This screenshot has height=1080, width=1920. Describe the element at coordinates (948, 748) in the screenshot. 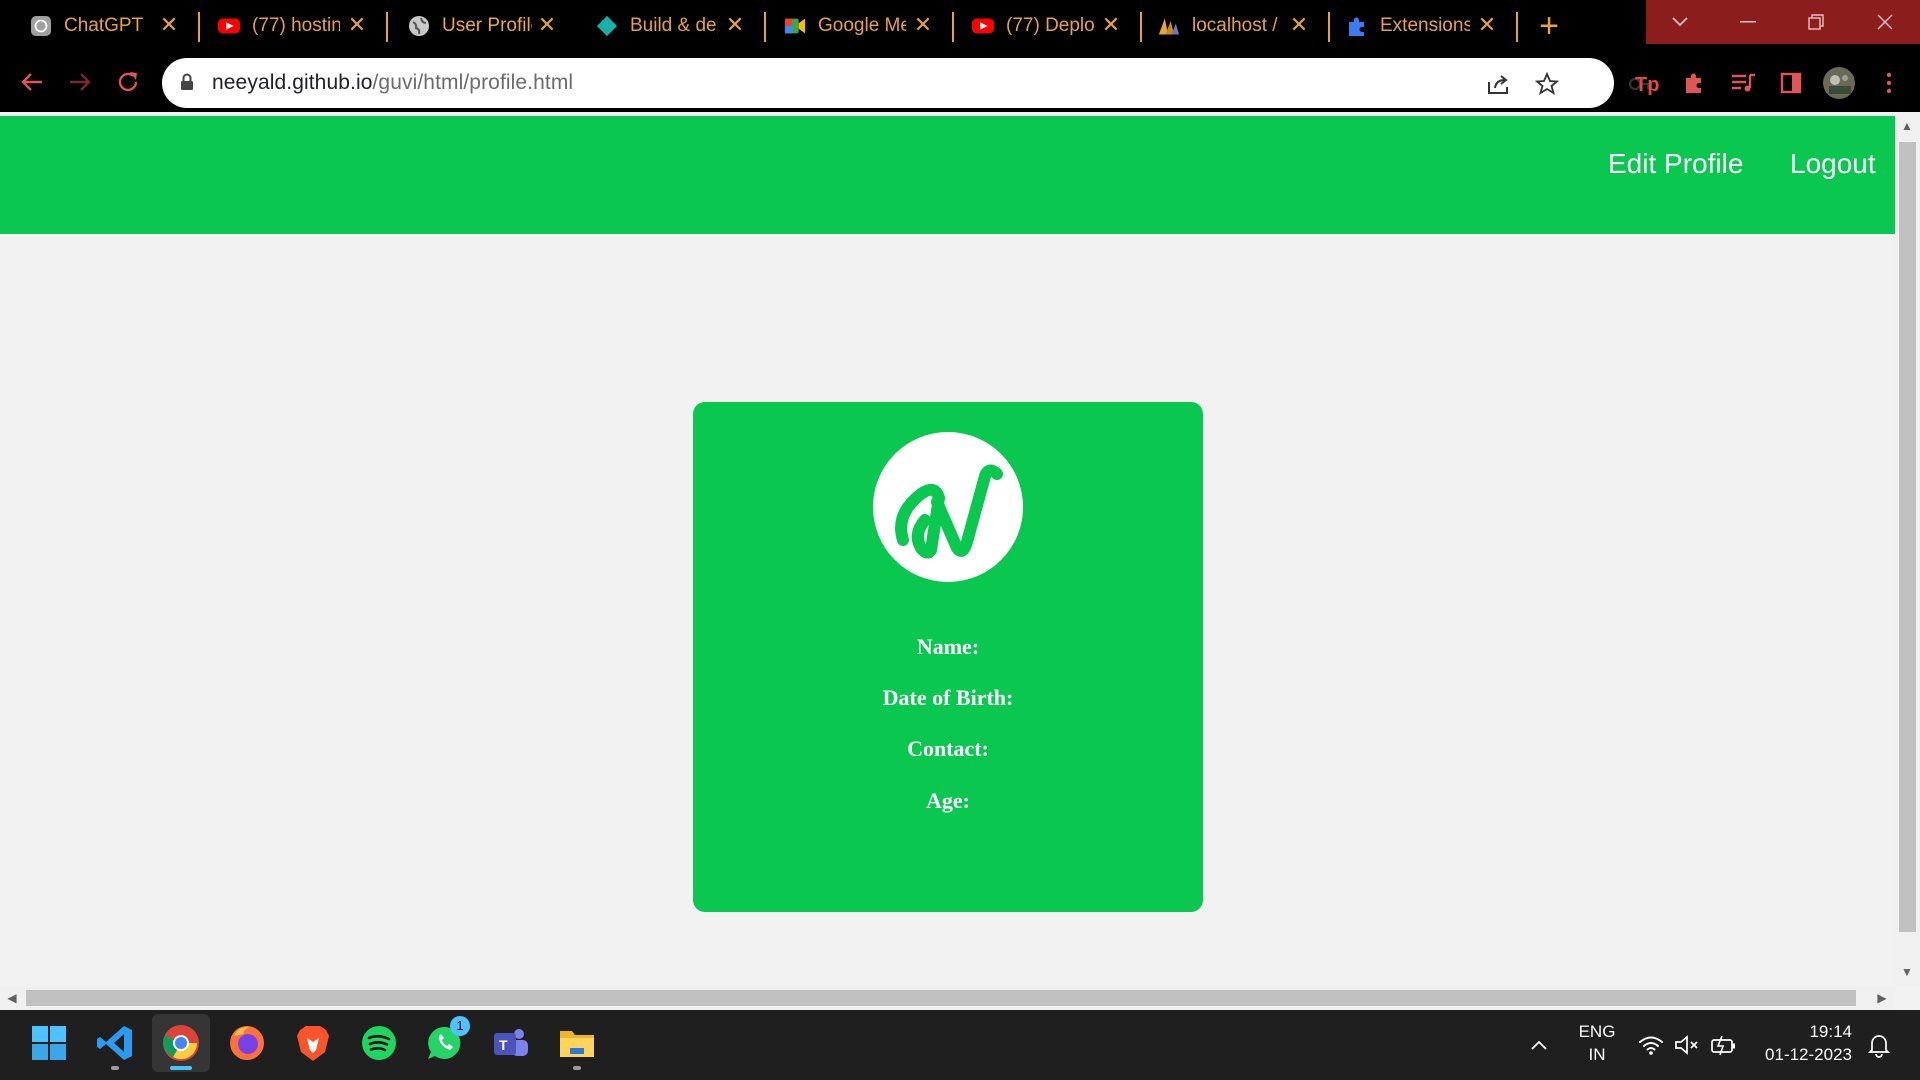

I see `contact-label: Contact:` at that location.